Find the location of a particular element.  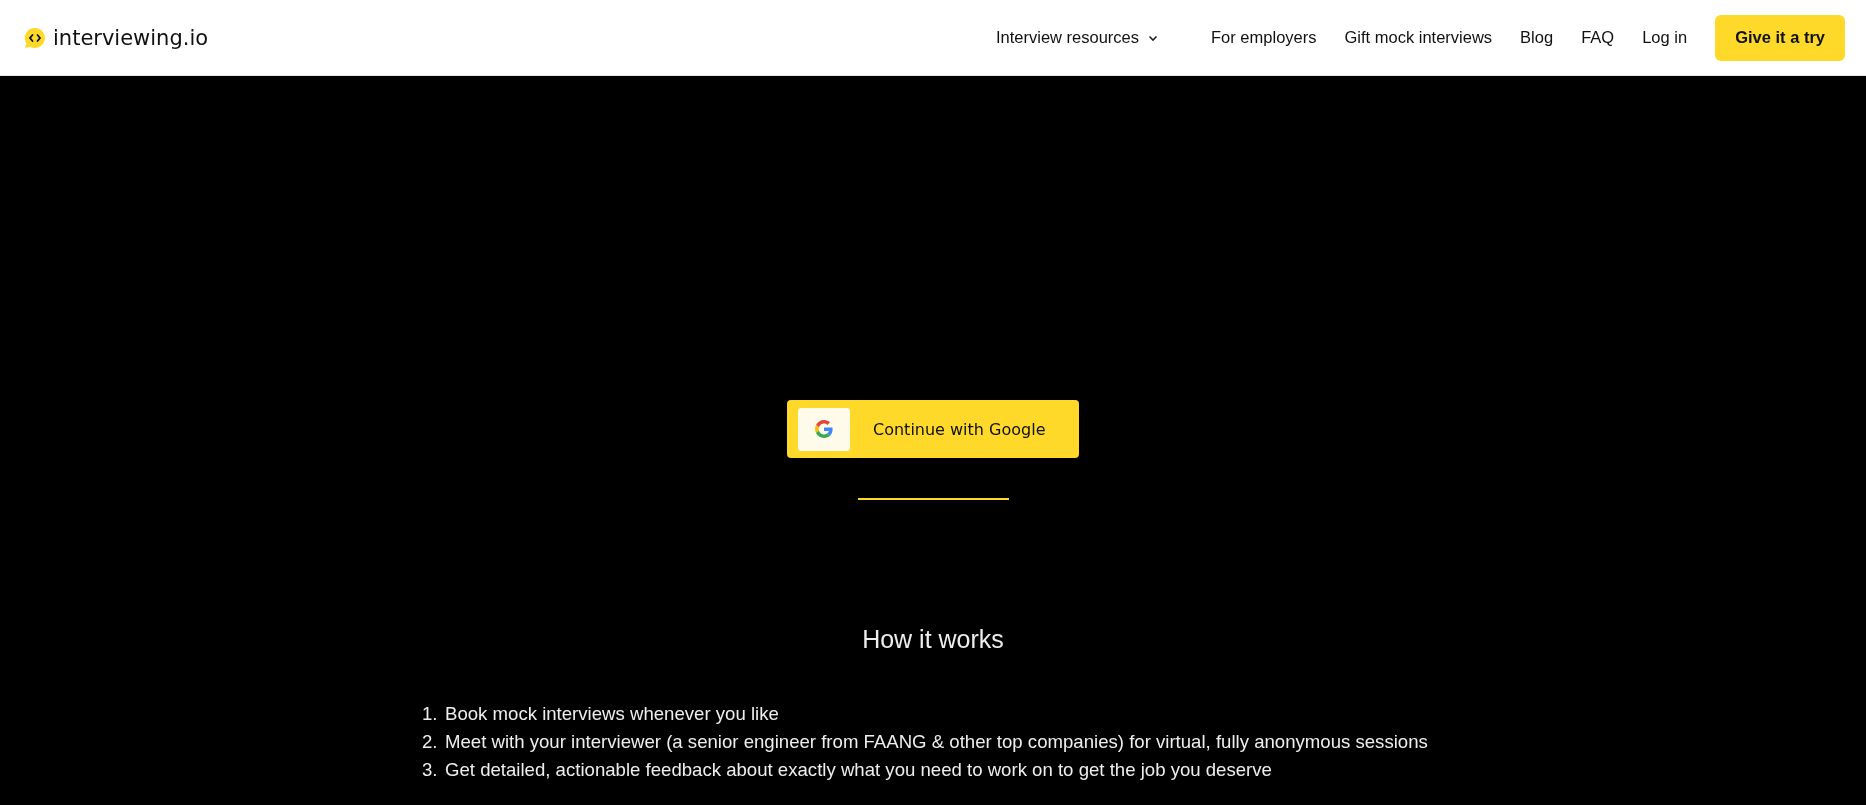

nav-link: Log in is located at coordinates (1665, 37).